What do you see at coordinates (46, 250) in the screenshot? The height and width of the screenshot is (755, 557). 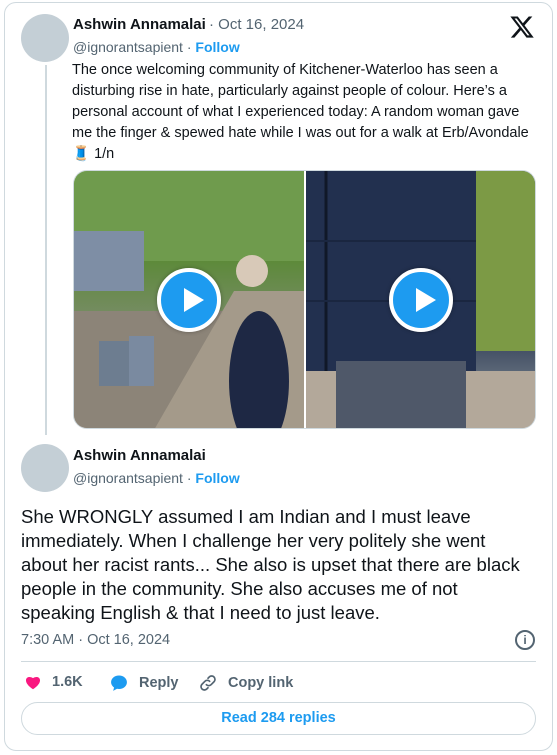 I see `thread-connector-line` at bounding box center [46, 250].